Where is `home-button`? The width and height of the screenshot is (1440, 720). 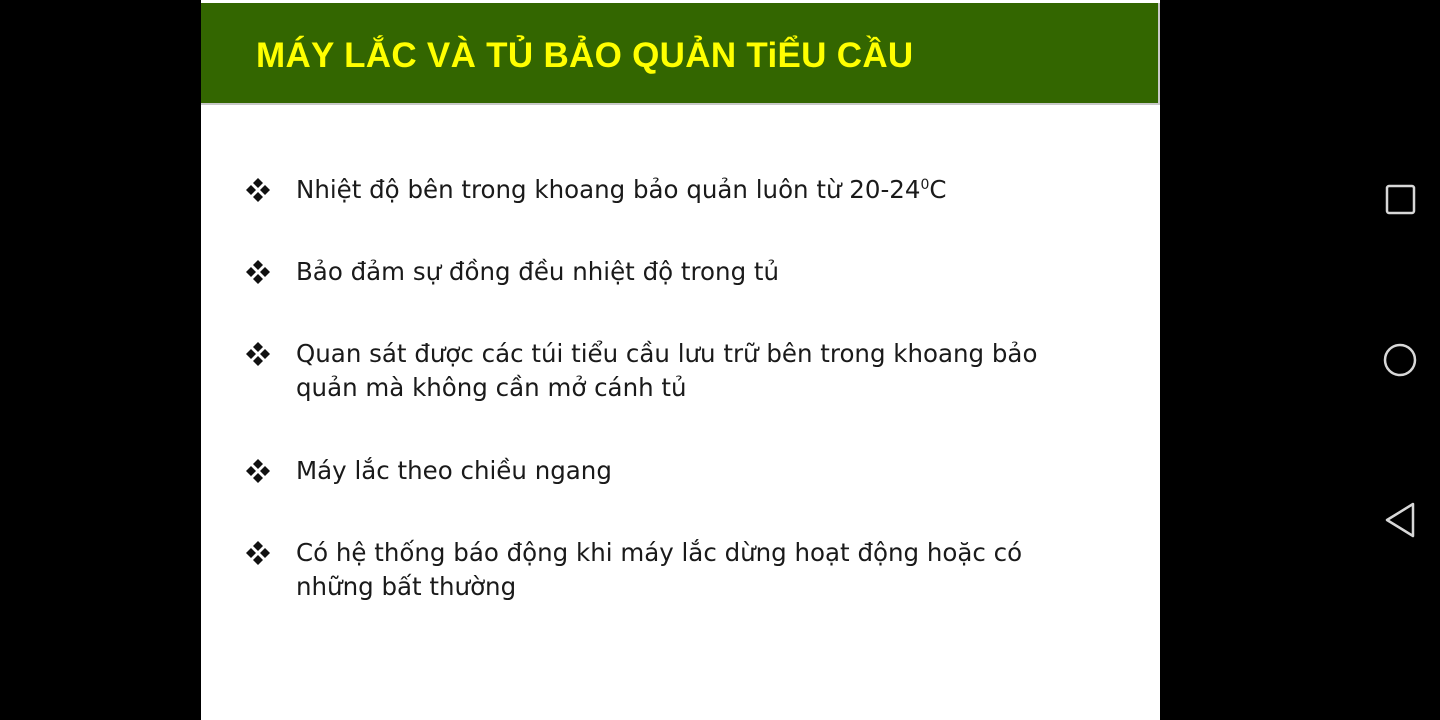
home-button is located at coordinates (1400, 360).